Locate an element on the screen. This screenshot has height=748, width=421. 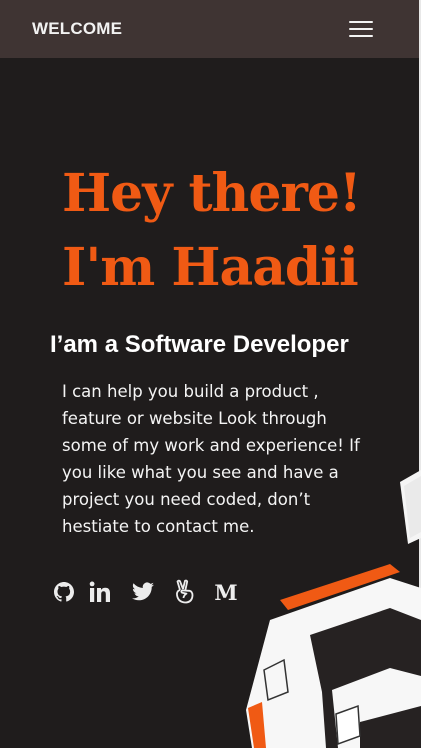
hero-heading-line-2: I'm Haadii is located at coordinates (210, 267).